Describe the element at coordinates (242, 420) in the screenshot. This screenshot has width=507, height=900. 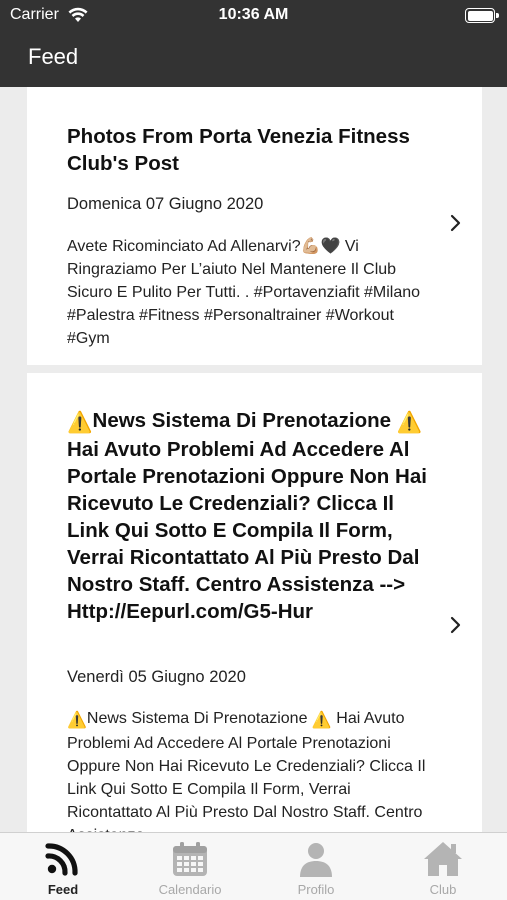
I see `feed-card-title-part1: News Sistema Di Prenotazione` at that location.